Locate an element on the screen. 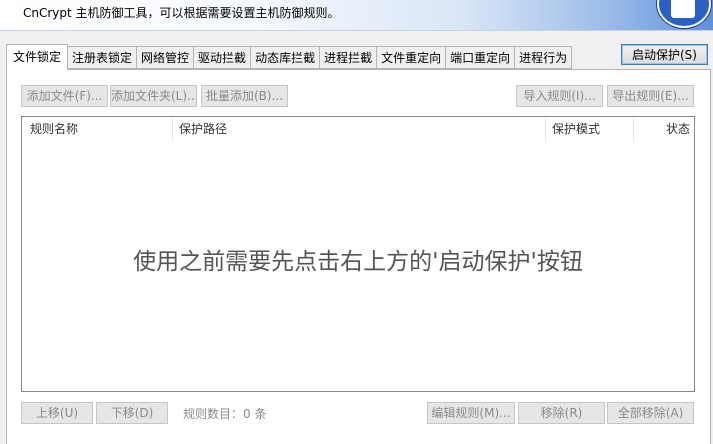  tab-port-redirect: 端口重定向 is located at coordinates (481, 57).